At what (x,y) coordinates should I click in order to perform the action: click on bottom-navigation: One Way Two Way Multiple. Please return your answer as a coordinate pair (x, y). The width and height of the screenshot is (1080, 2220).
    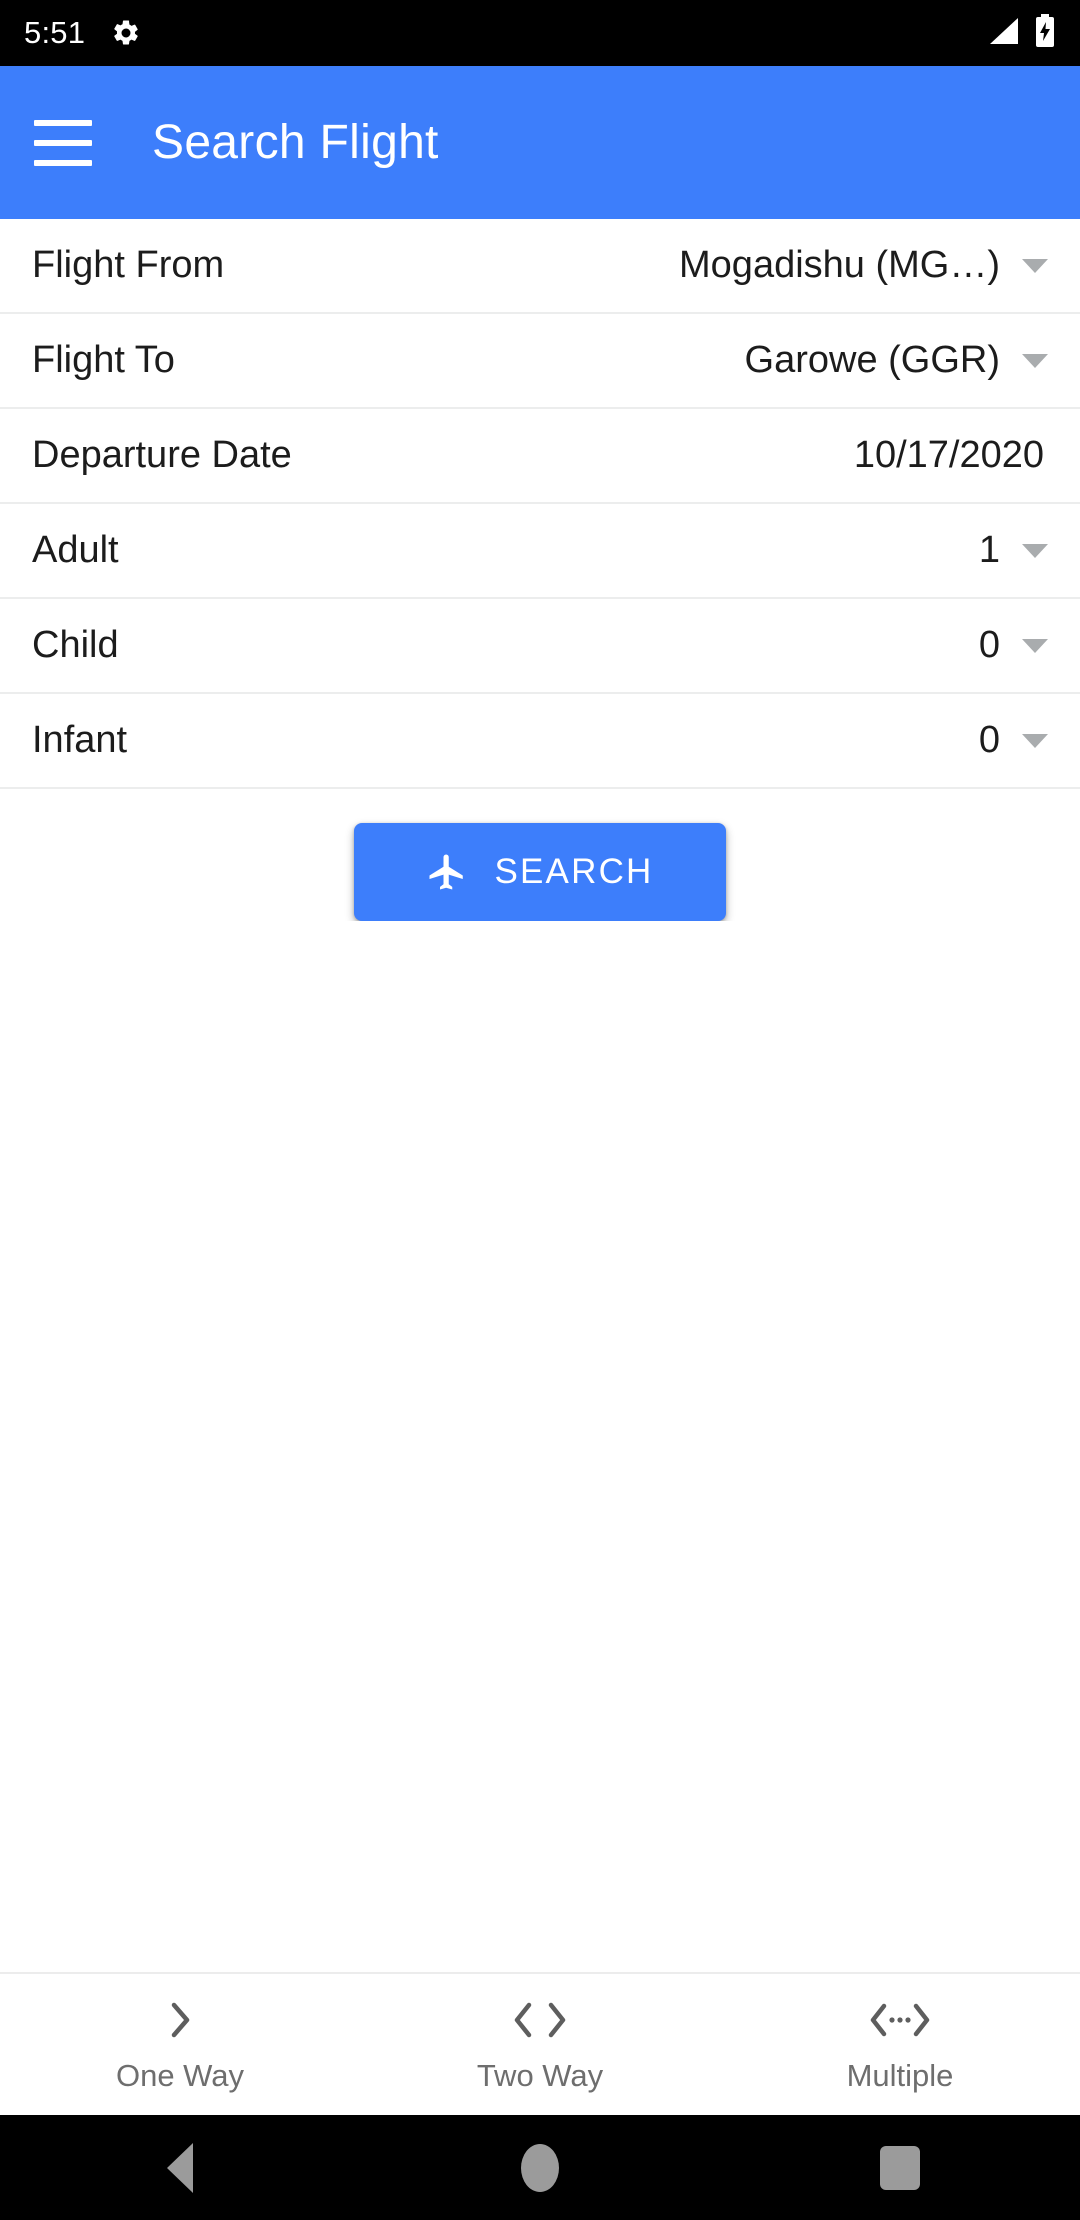
    Looking at the image, I should click on (540, 2043).